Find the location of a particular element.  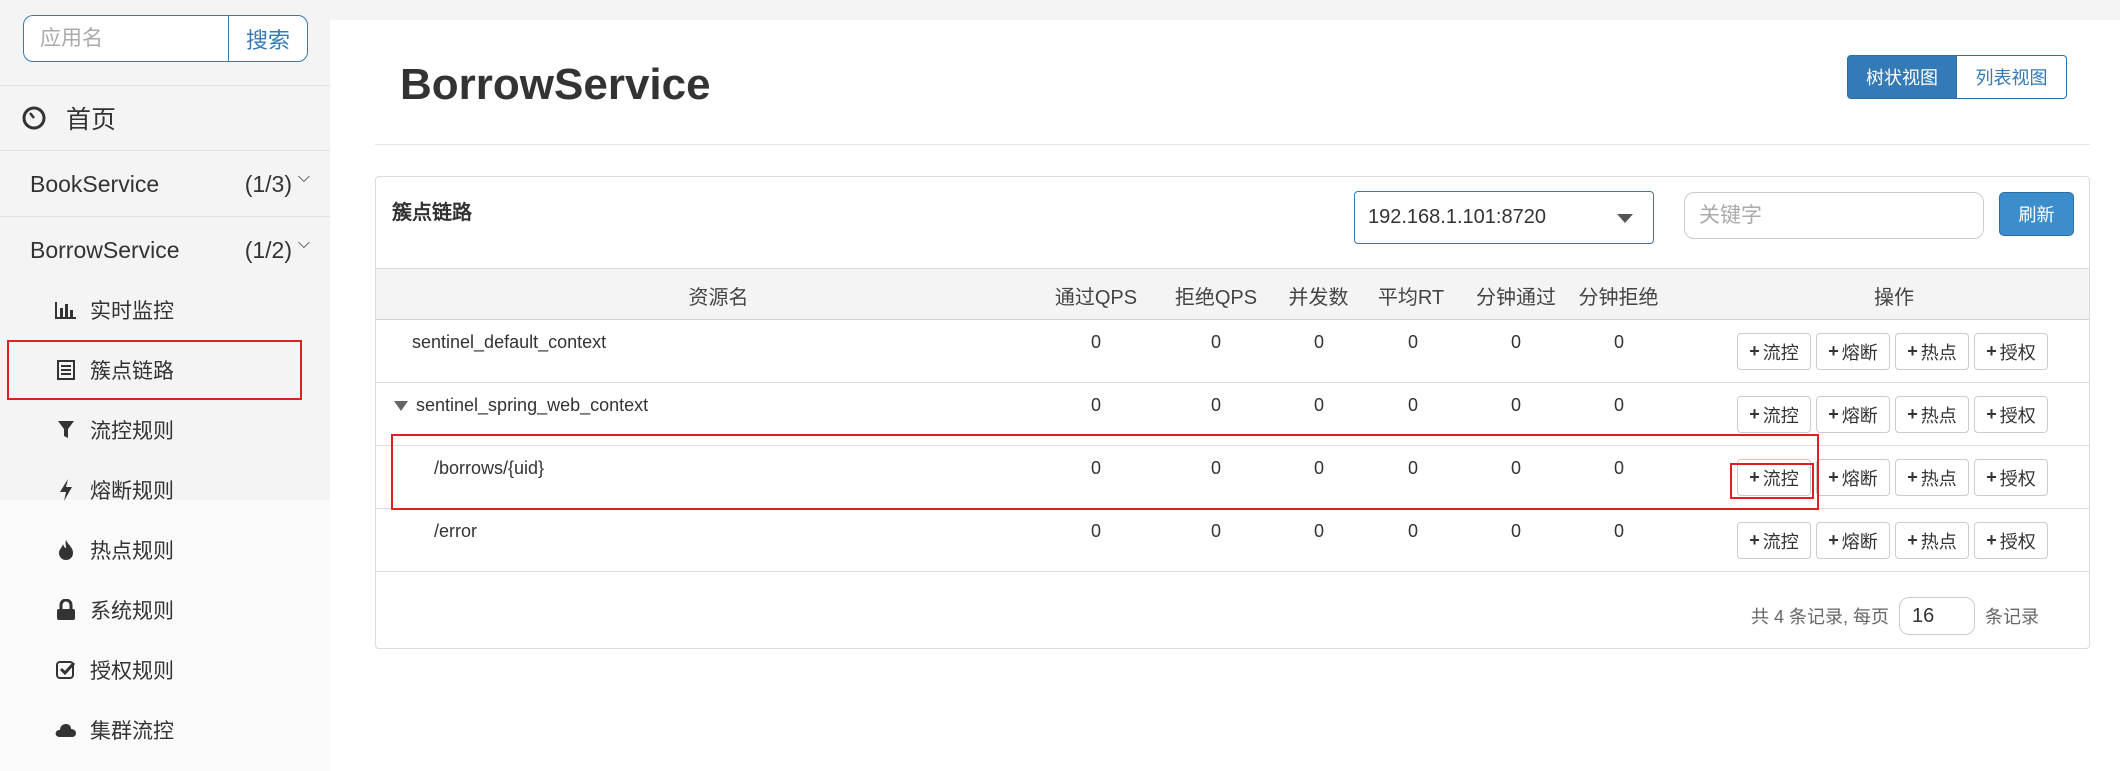

menu-label: 授权规则 is located at coordinates (132, 671).